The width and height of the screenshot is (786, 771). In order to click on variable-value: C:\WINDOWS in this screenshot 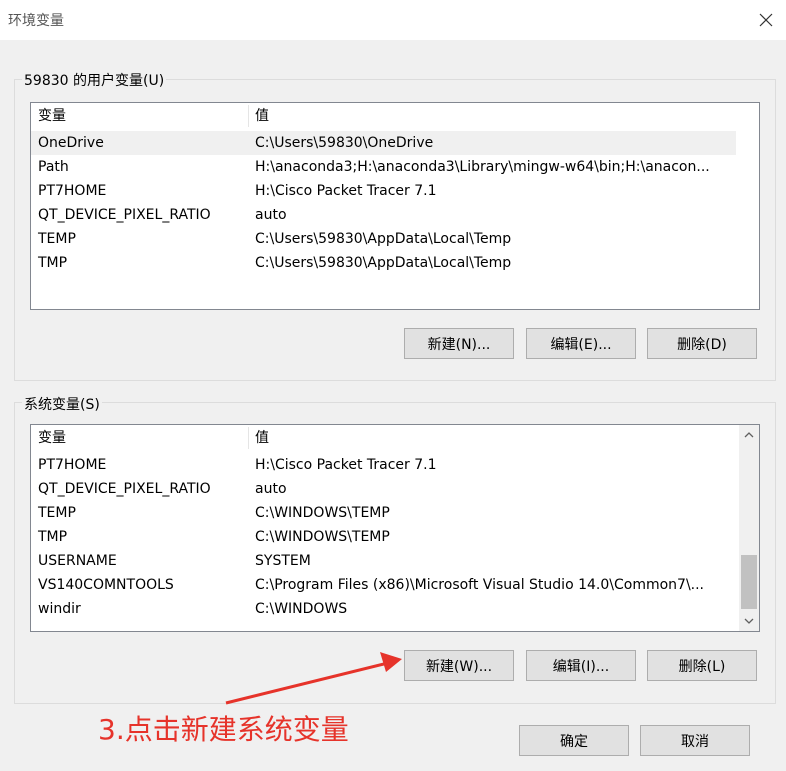, I will do `click(301, 609)`.